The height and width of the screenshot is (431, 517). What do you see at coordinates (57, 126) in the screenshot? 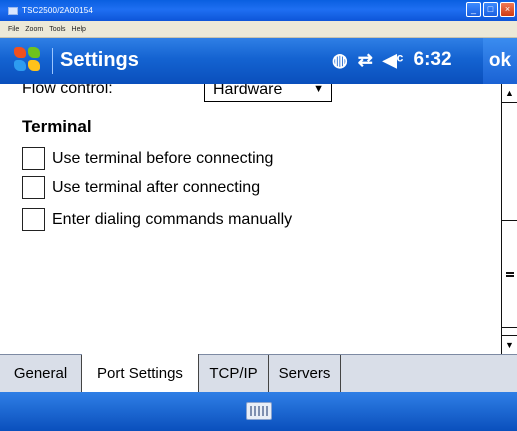
I see `terminal-section-title: Terminal` at bounding box center [57, 126].